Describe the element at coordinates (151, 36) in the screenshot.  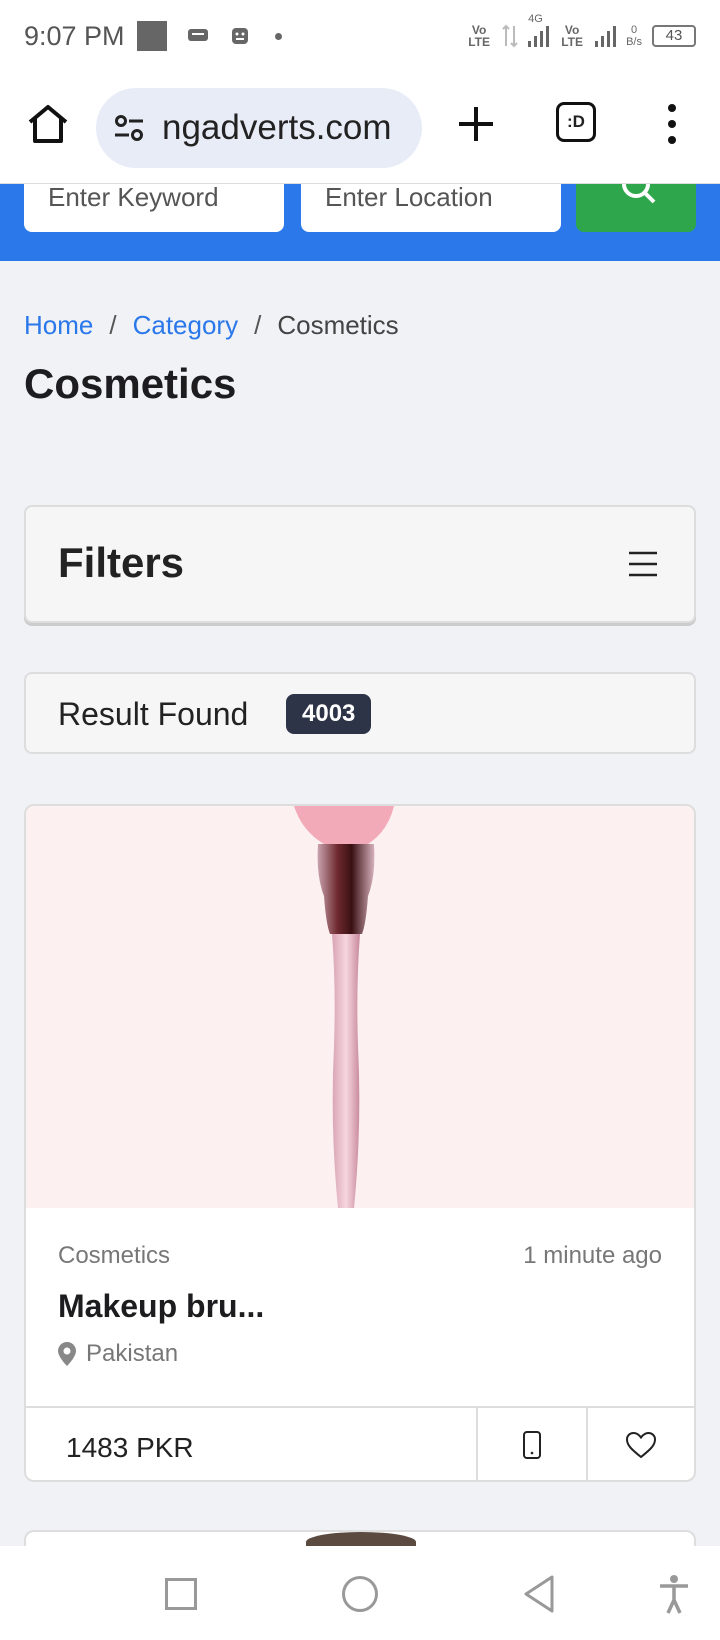
I see `notification-app-icon` at that location.